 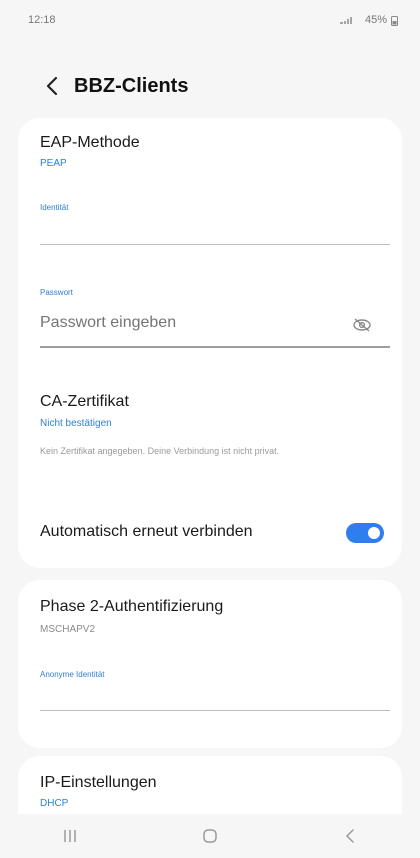 I want to click on eap-method-value: PEAP, so click(x=53, y=163).